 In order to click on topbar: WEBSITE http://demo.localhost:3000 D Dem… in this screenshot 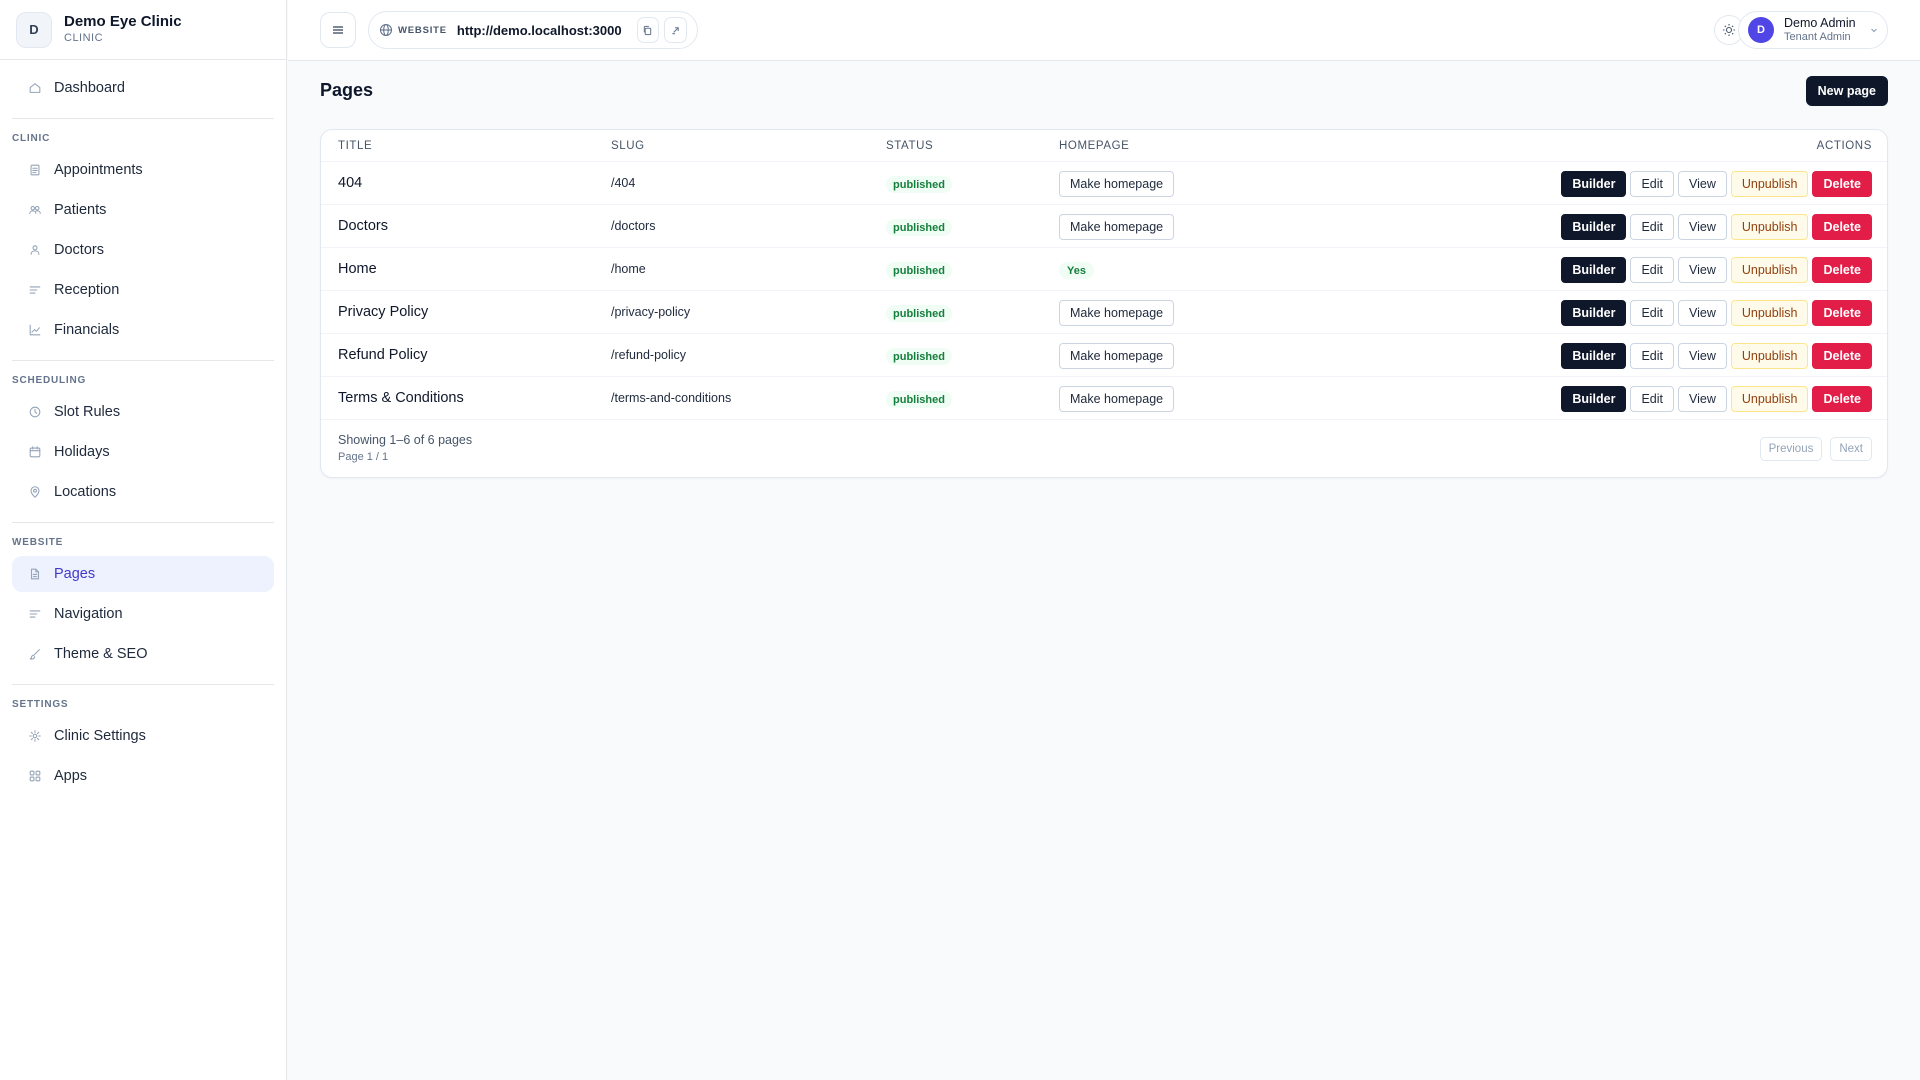, I will do `click(1104, 30)`.